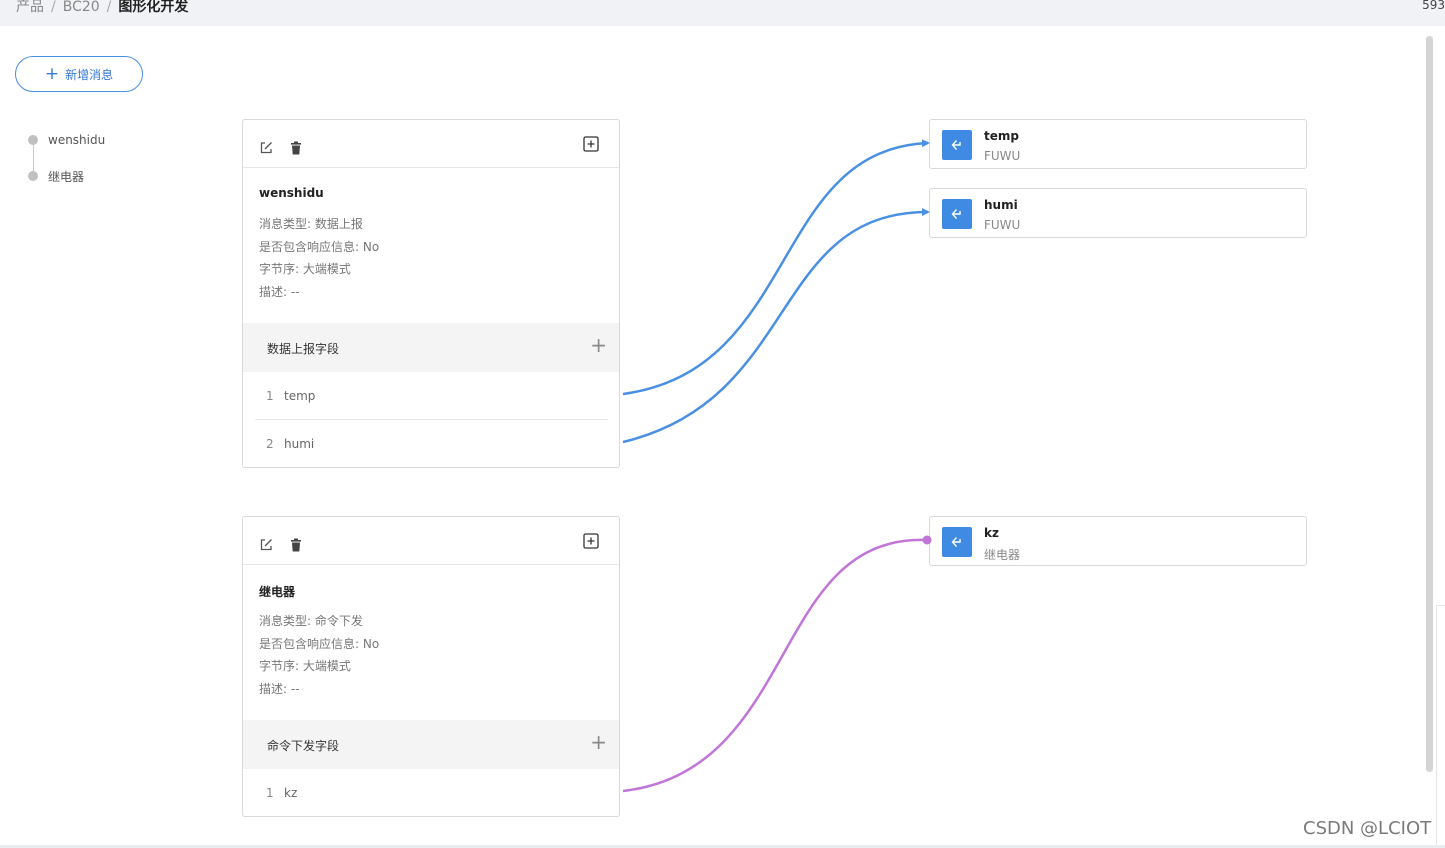 The height and width of the screenshot is (848, 1445). What do you see at coordinates (300, 396) in the screenshot?
I see `field-name: temp` at bounding box center [300, 396].